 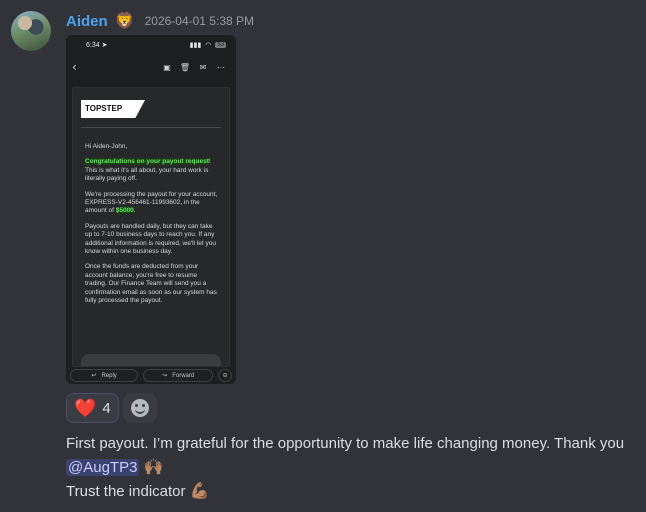 What do you see at coordinates (124, 20) in the screenshot?
I see `lion-emoji-icon: 🦁` at bounding box center [124, 20].